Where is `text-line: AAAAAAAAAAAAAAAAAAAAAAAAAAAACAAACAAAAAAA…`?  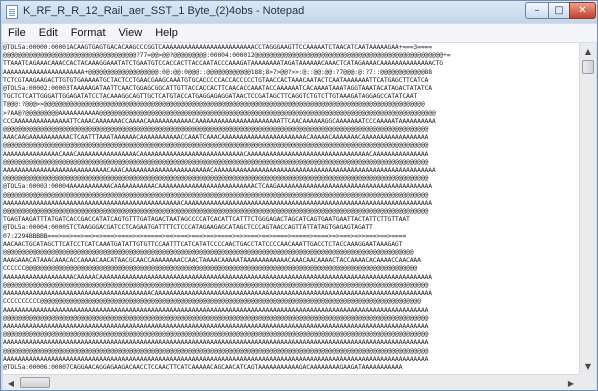 text-line: AAAAAAAAAAAAAAAAAAAAAAAAAAAACAAACAAAAAAA… is located at coordinates (219, 170).